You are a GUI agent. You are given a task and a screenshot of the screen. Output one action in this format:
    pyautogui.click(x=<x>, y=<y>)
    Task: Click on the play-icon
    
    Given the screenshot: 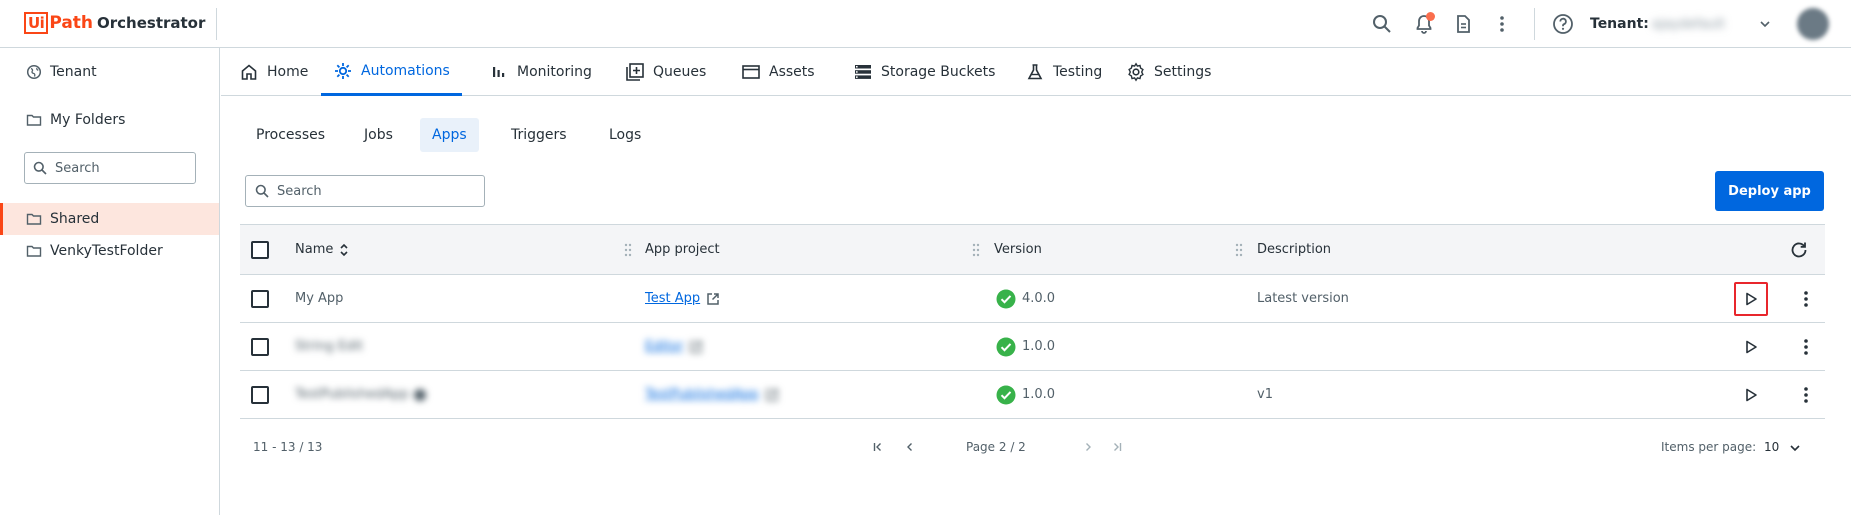 What is the action you would take?
    pyautogui.click(x=1751, y=299)
    